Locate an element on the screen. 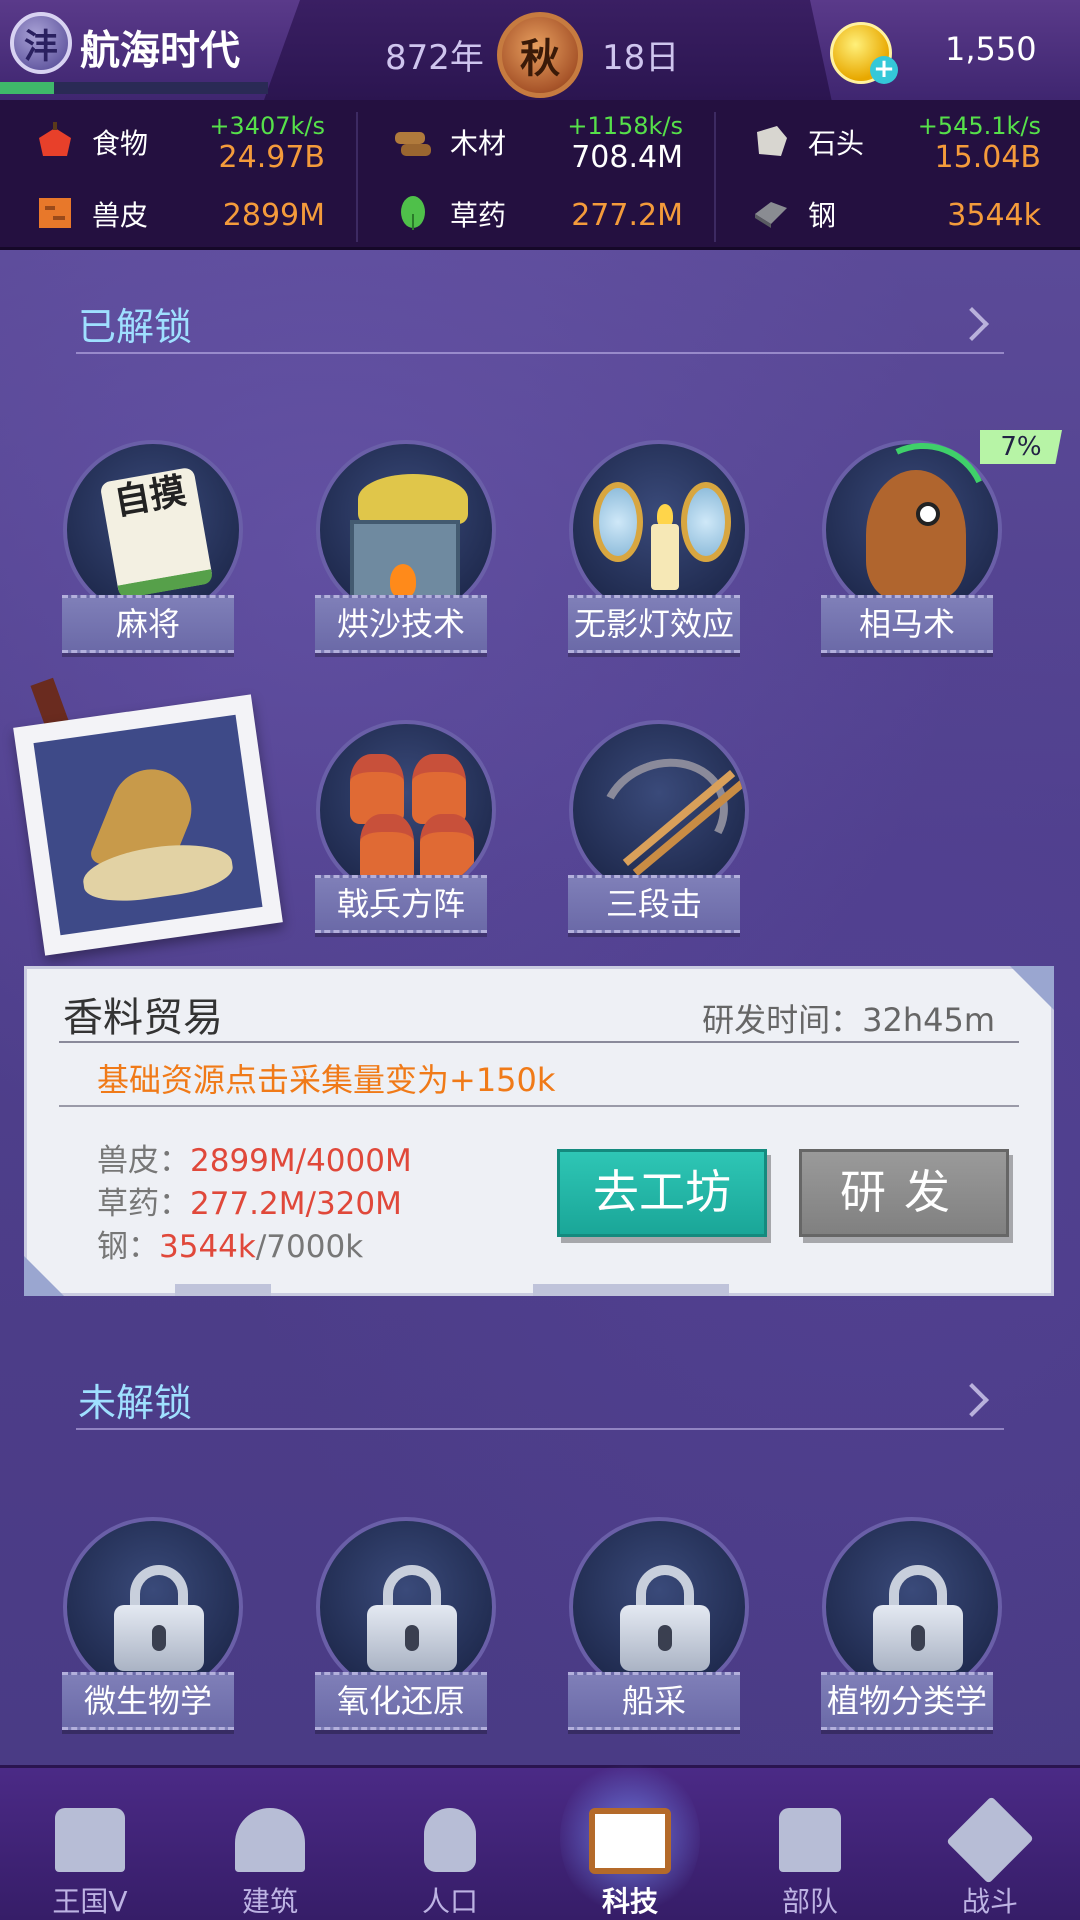 This screenshot has height=1920, width=1080. locked-section-title: 未解锁 is located at coordinates (135, 1399).